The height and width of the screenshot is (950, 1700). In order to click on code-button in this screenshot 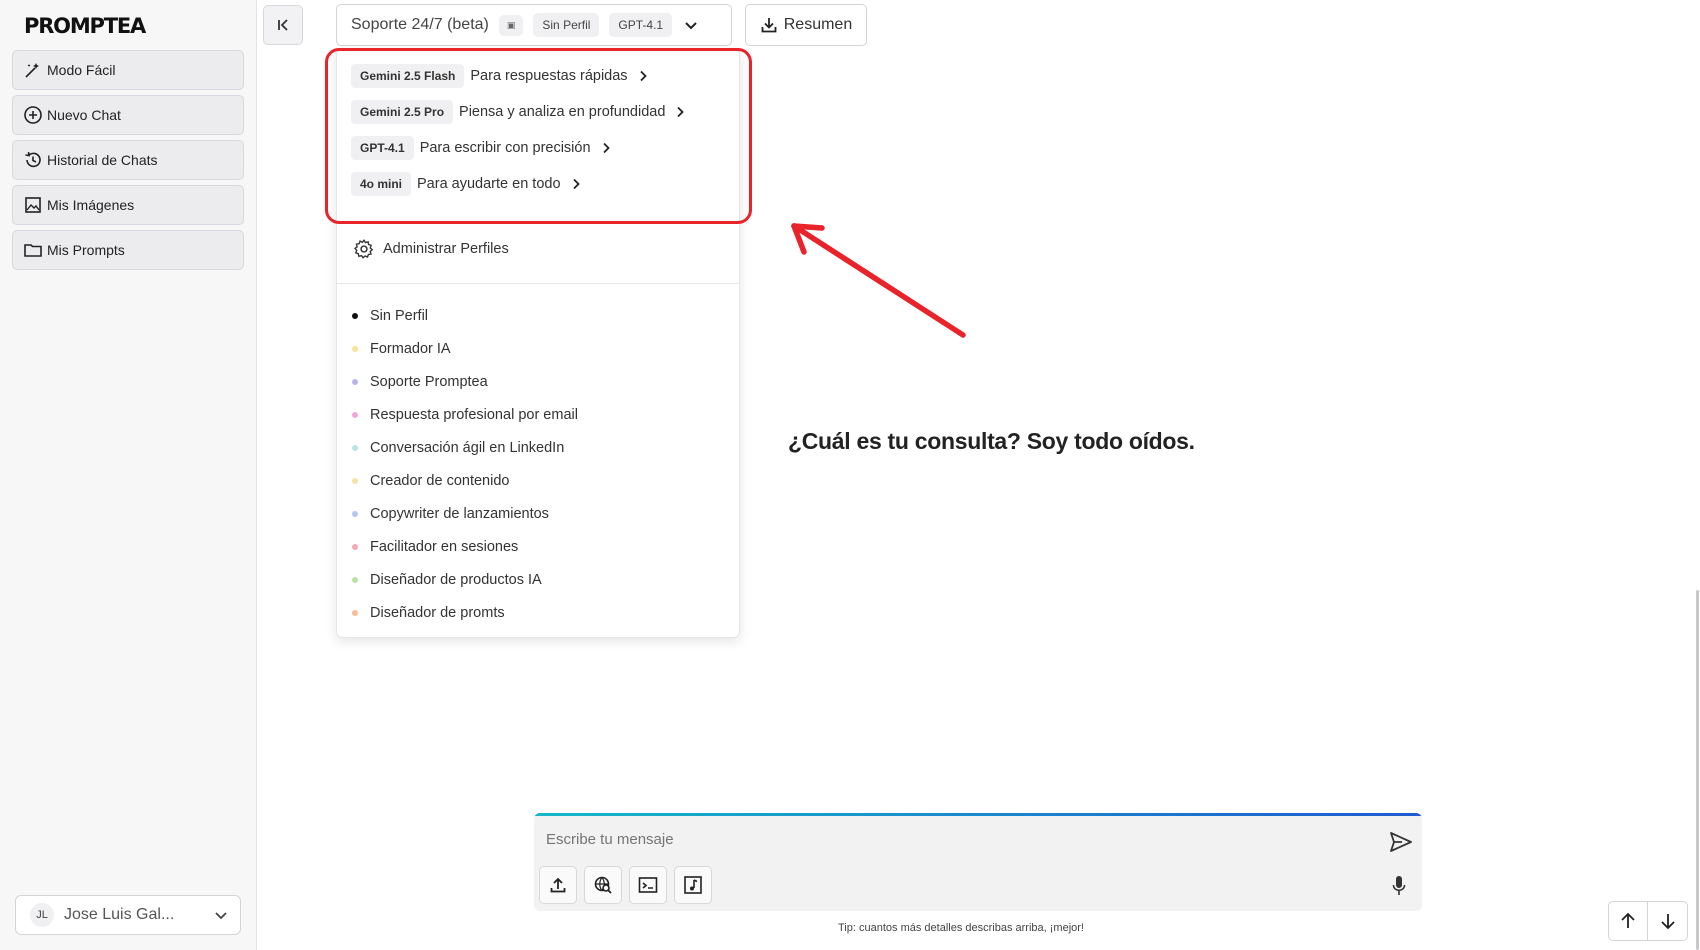, I will do `click(648, 885)`.